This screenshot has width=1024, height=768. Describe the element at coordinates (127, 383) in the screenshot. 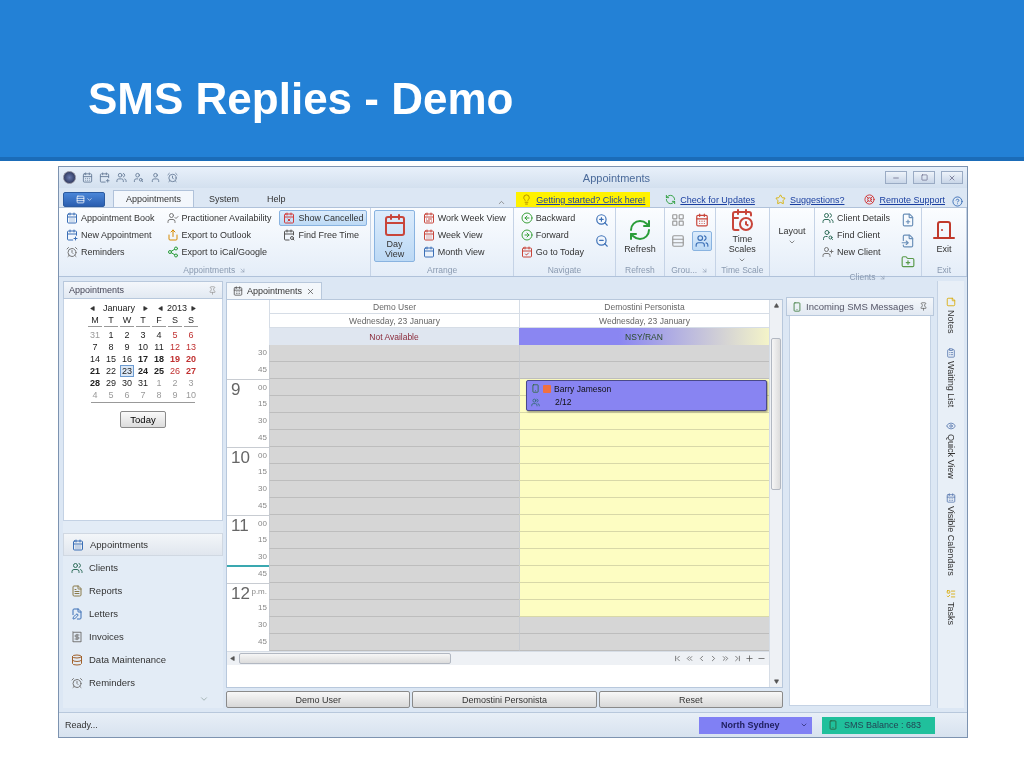

I see `calendar-day: 30` at that location.